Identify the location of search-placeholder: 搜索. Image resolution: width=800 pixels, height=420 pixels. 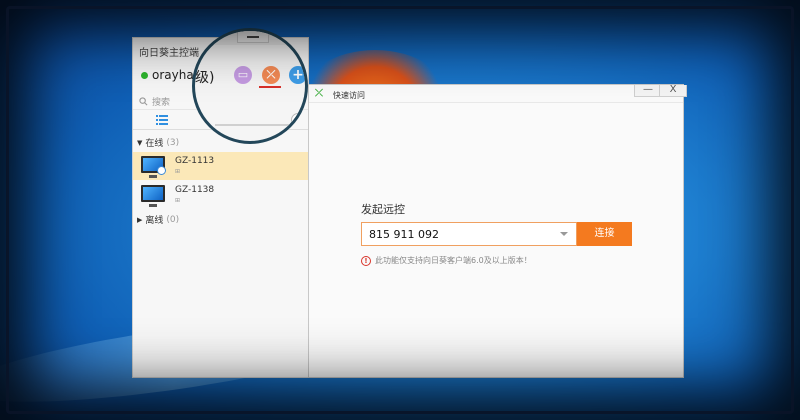
(161, 103).